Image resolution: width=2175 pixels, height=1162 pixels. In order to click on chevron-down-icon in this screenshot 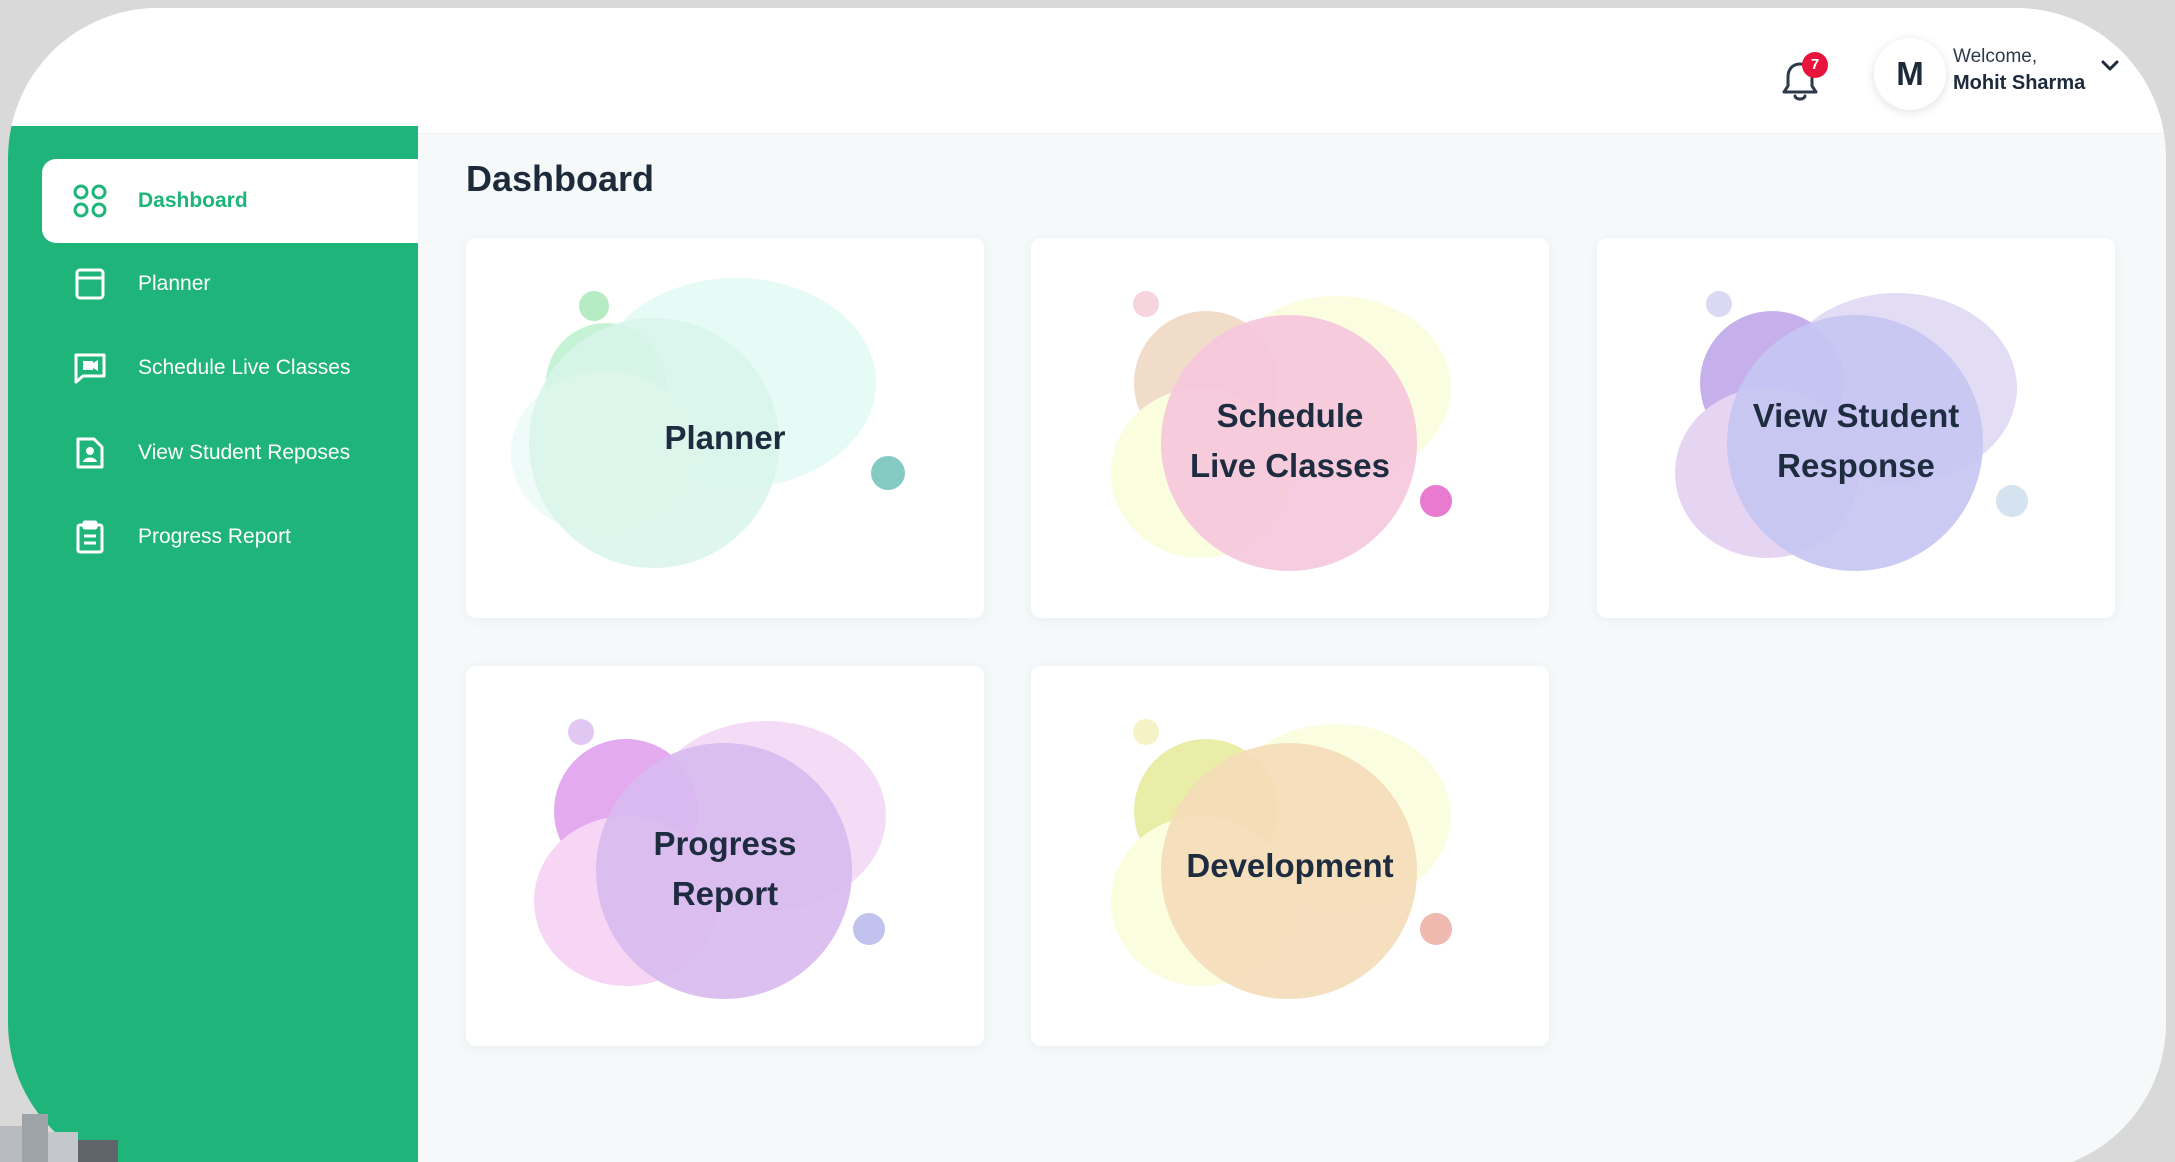, I will do `click(2110, 66)`.